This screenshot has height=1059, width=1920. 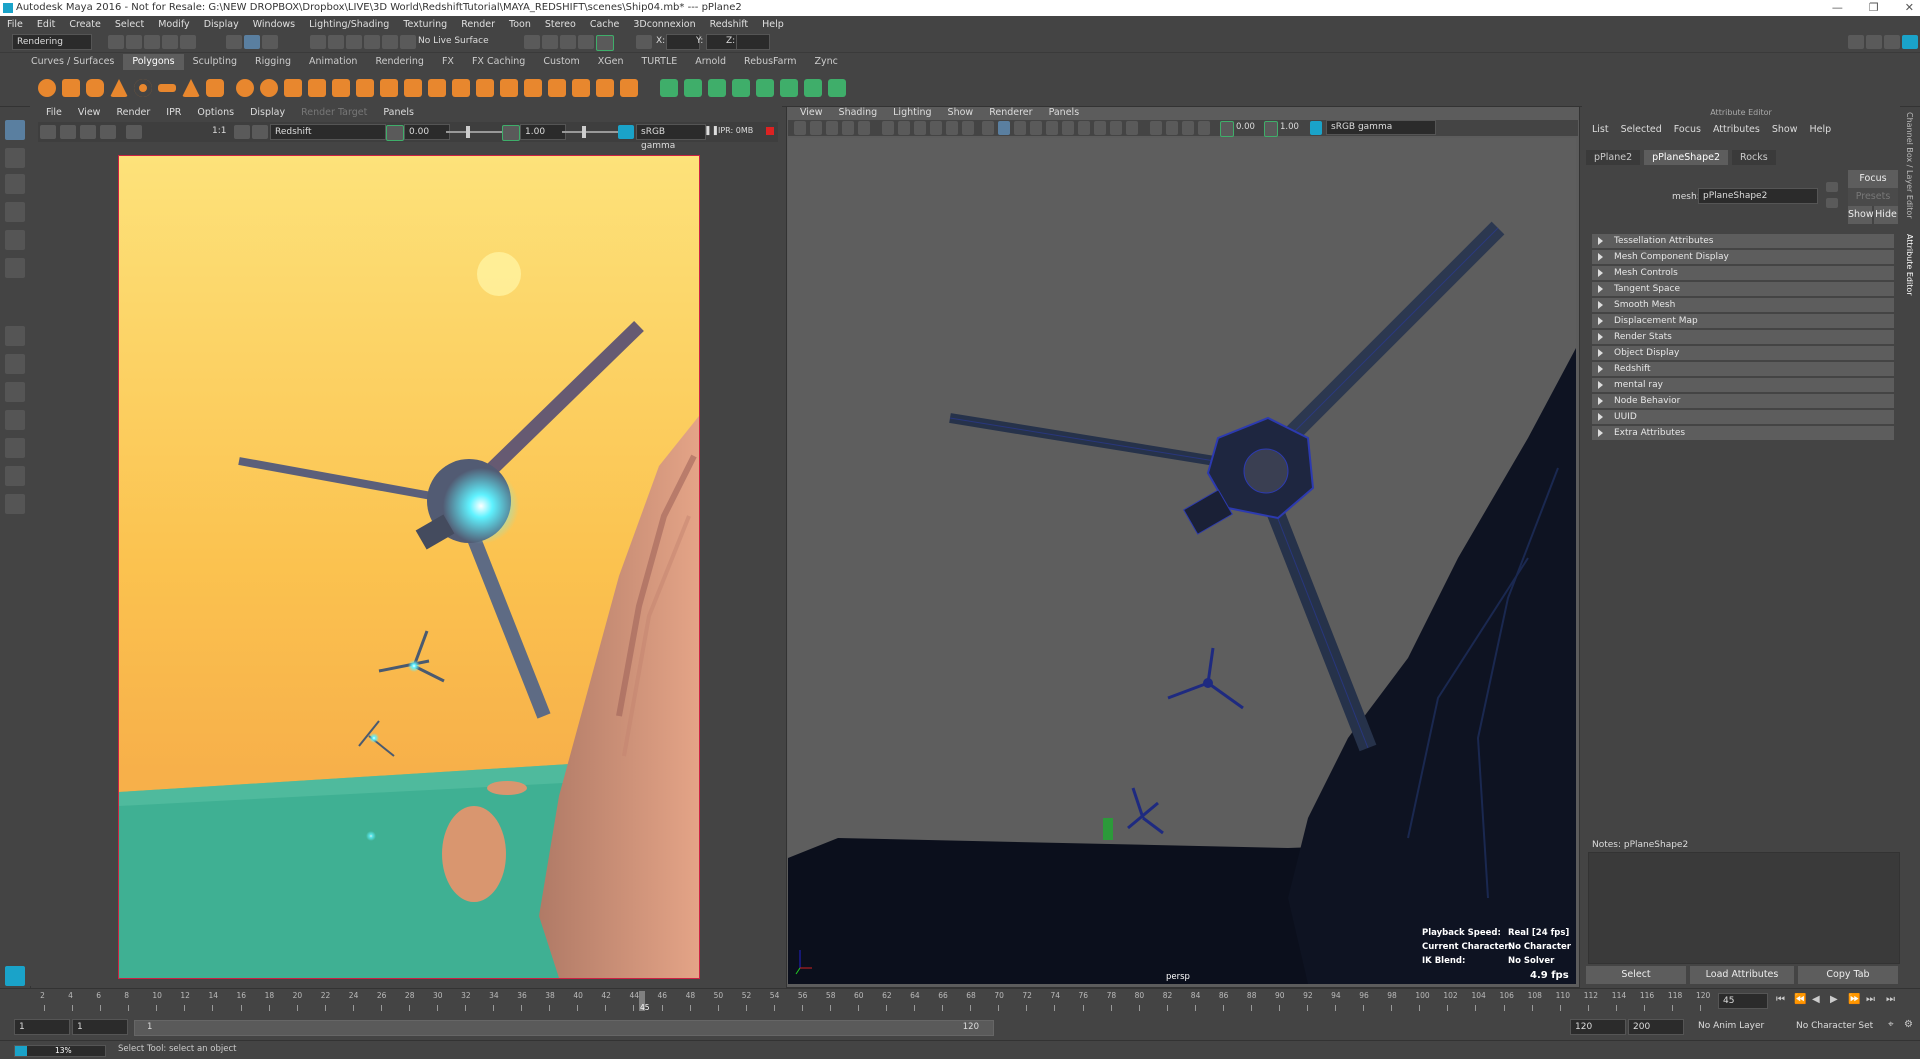 What do you see at coordinates (498, 62) in the screenshot?
I see `shelf-tab-fx-caching: FX Caching` at bounding box center [498, 62].